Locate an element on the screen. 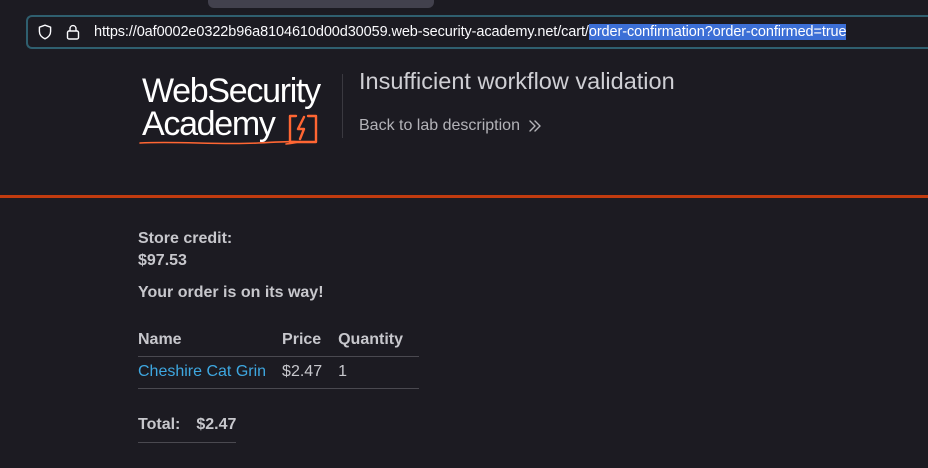  total-label: Total: is located at coordinates (159, 424).